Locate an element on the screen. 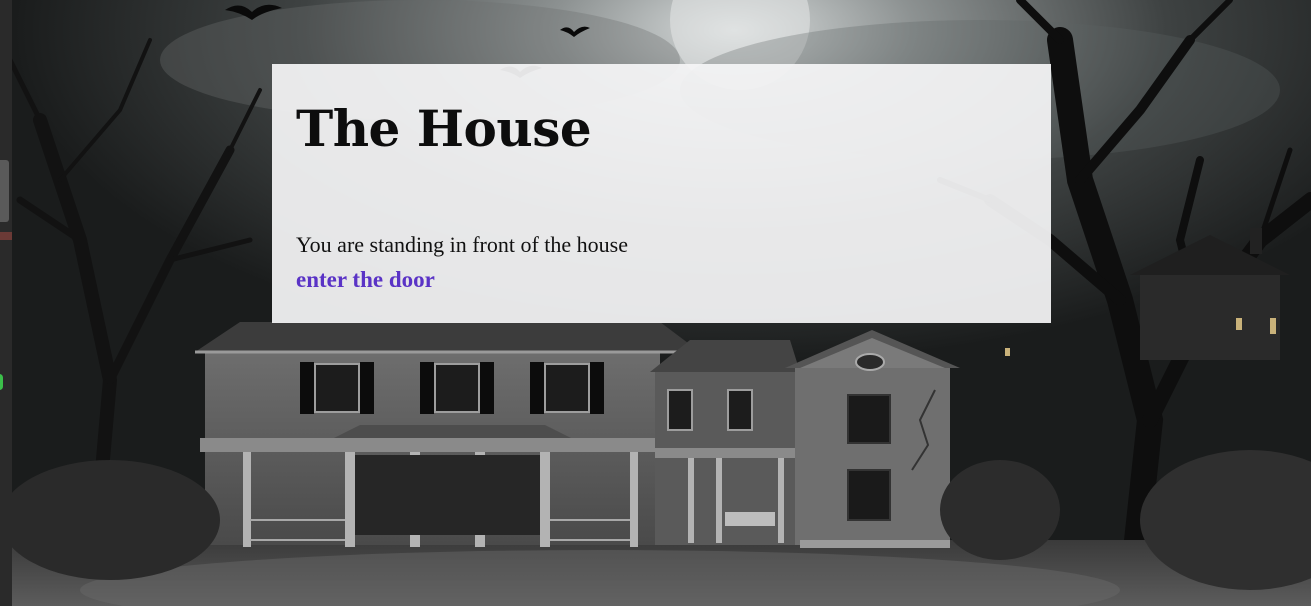 The width and height of the screenshot is (1311, 606). page-title: The House is located at coordinates (444, 128).